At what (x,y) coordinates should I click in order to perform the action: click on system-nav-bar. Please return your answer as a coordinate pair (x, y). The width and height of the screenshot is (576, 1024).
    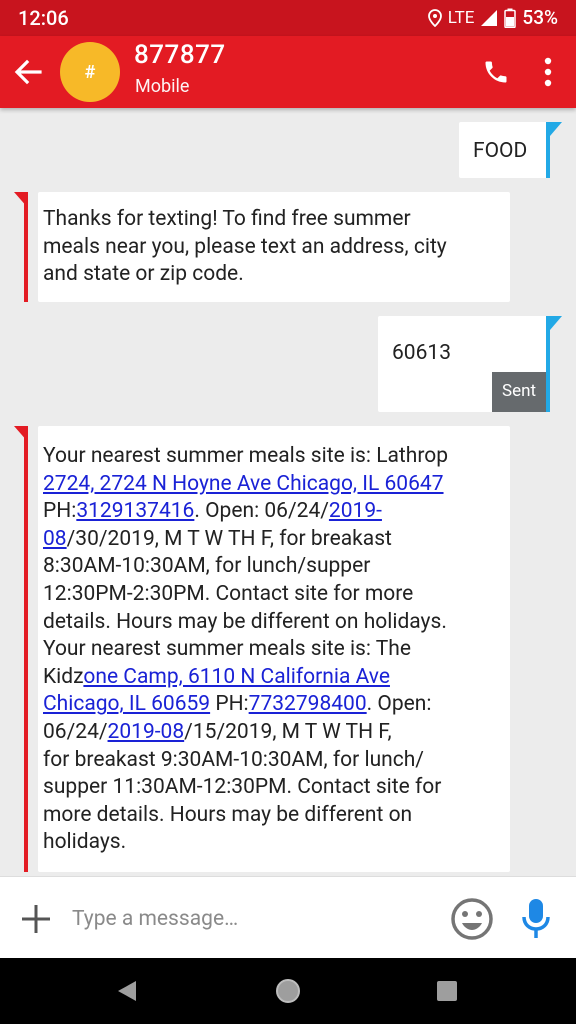
    Looking at the image, I should click on (288, 991).